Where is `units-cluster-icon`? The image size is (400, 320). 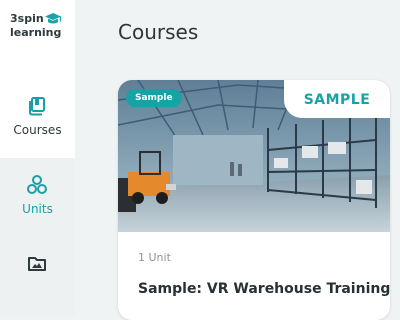
units-cluster-icon is located at coordinates (37, 184).